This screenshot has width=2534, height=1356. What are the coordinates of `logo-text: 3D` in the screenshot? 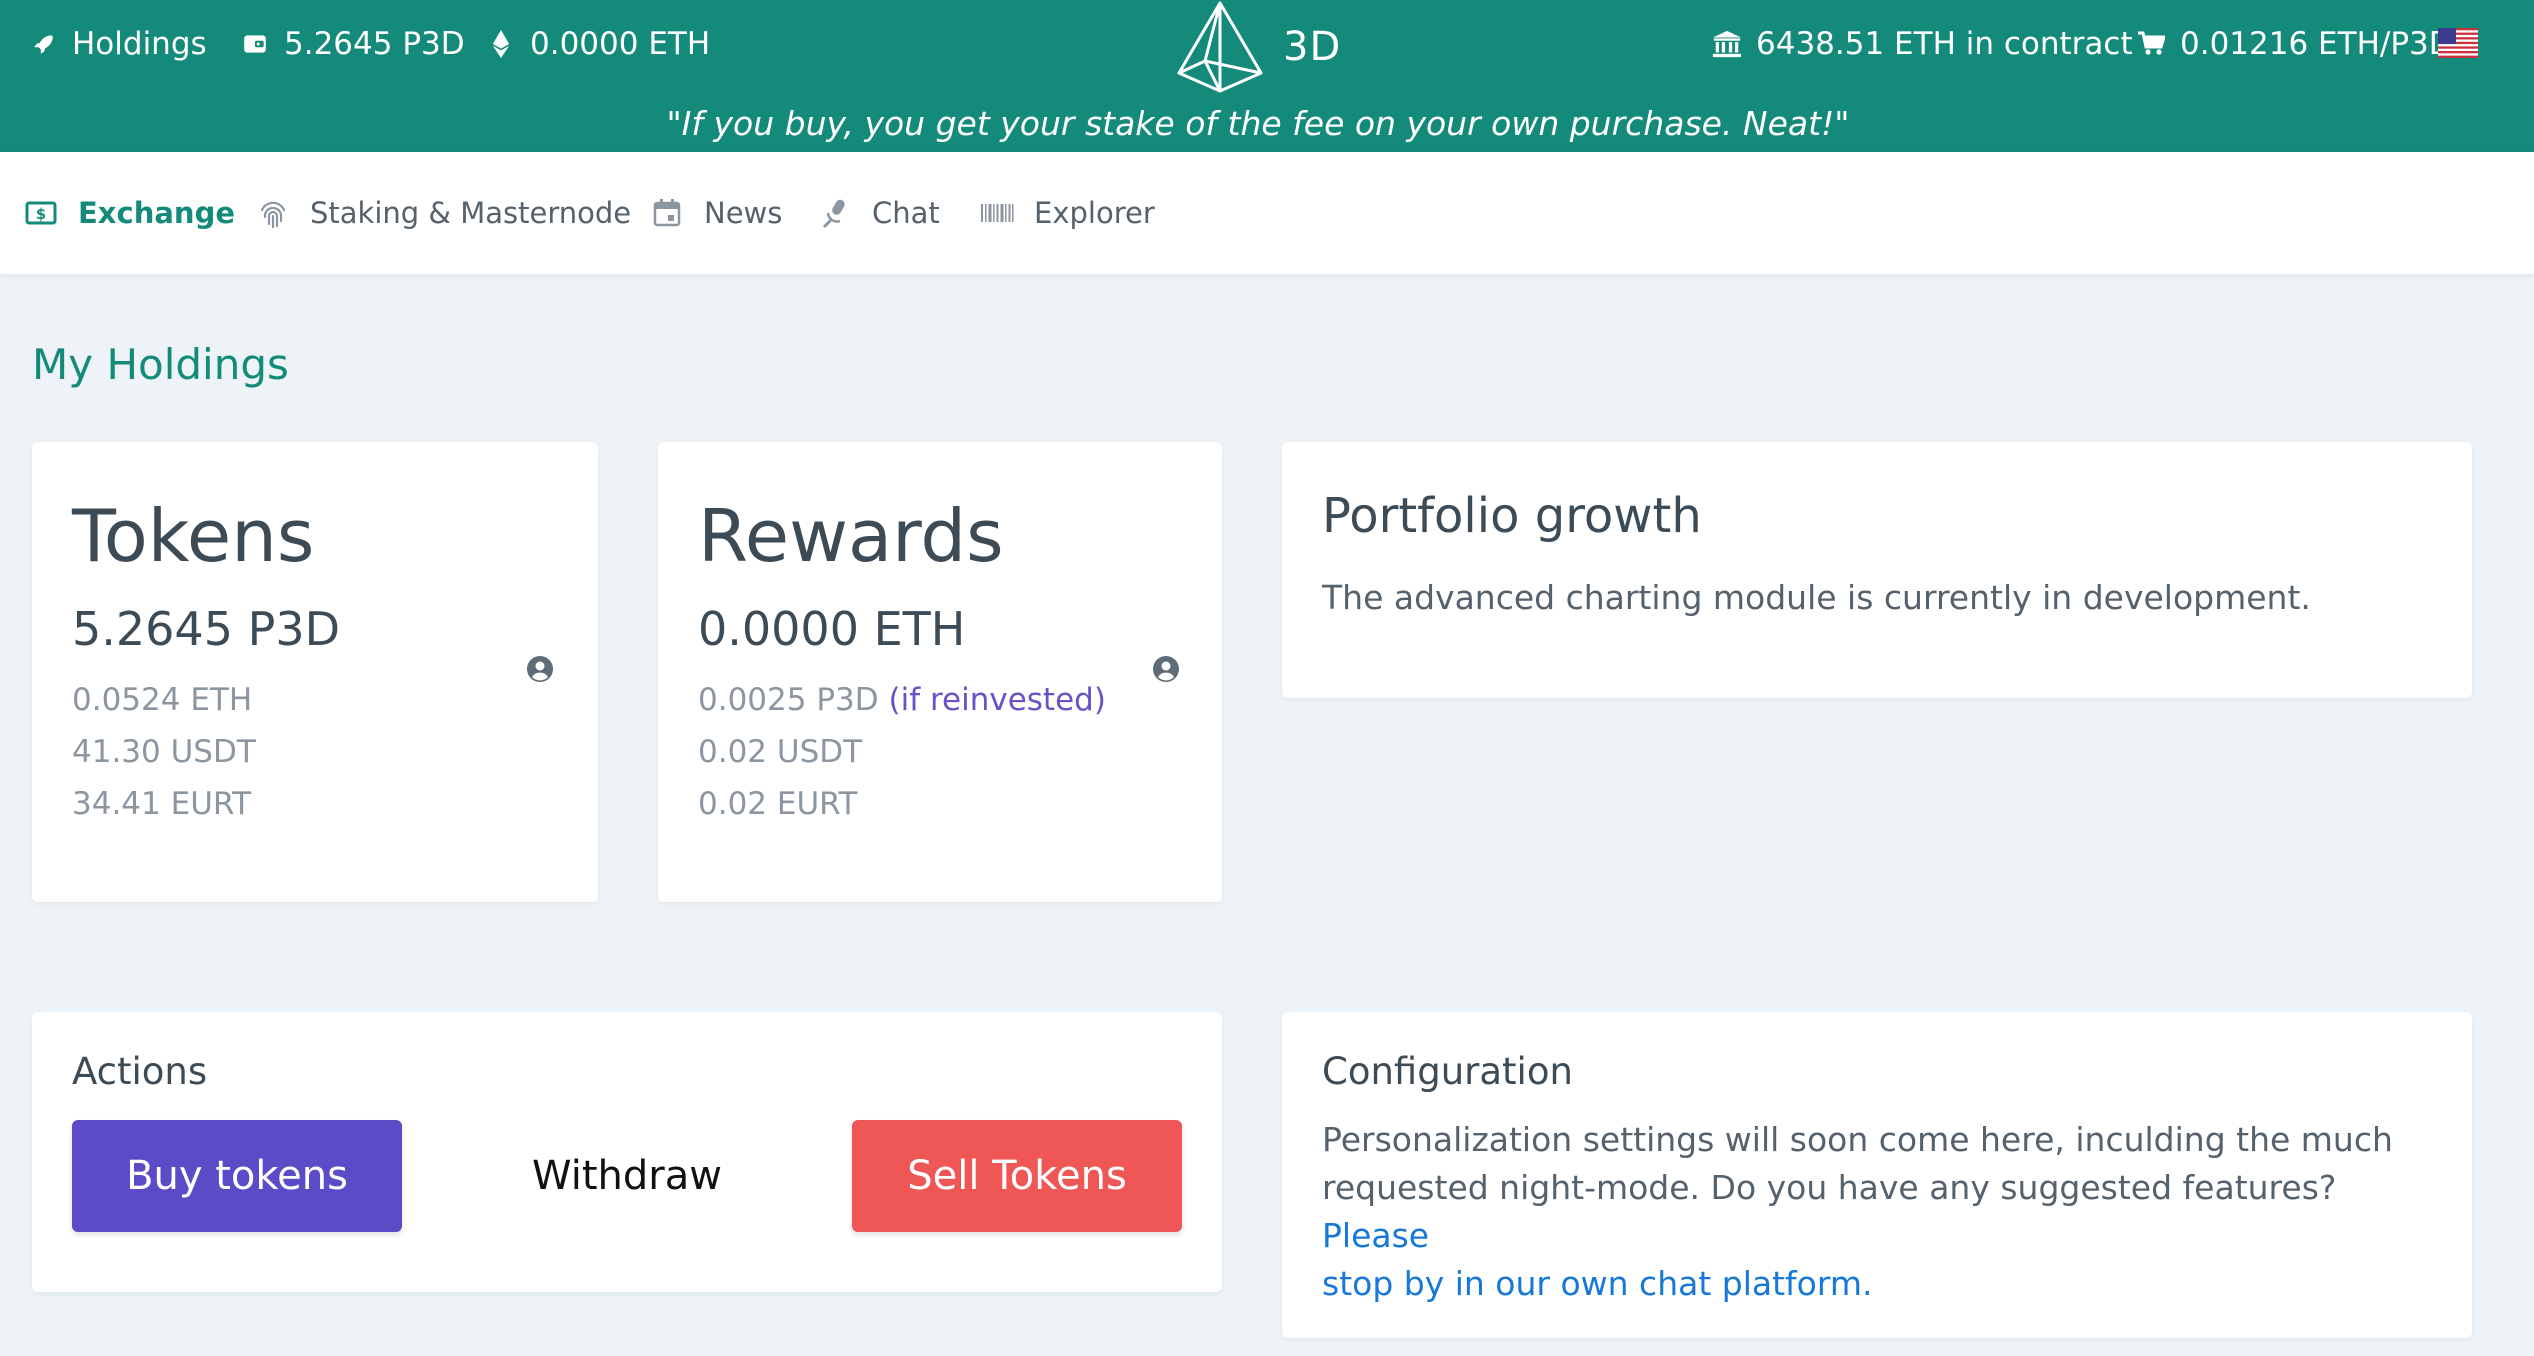 It's located at (1312, 47).